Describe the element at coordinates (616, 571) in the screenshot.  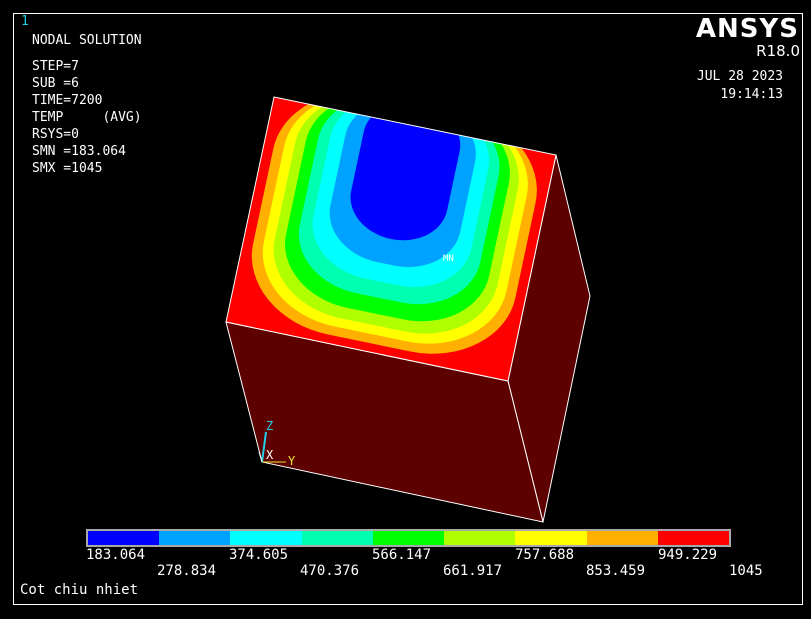
I see `legend-label-bottom: 853.459` at that location.